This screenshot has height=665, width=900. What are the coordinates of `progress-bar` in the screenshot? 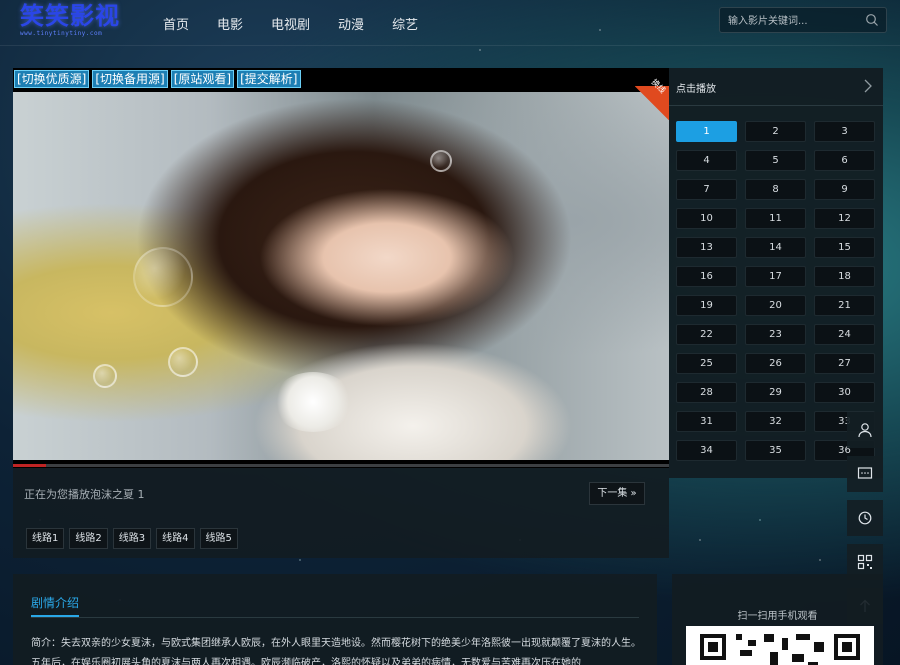 It's located at (341, 465).